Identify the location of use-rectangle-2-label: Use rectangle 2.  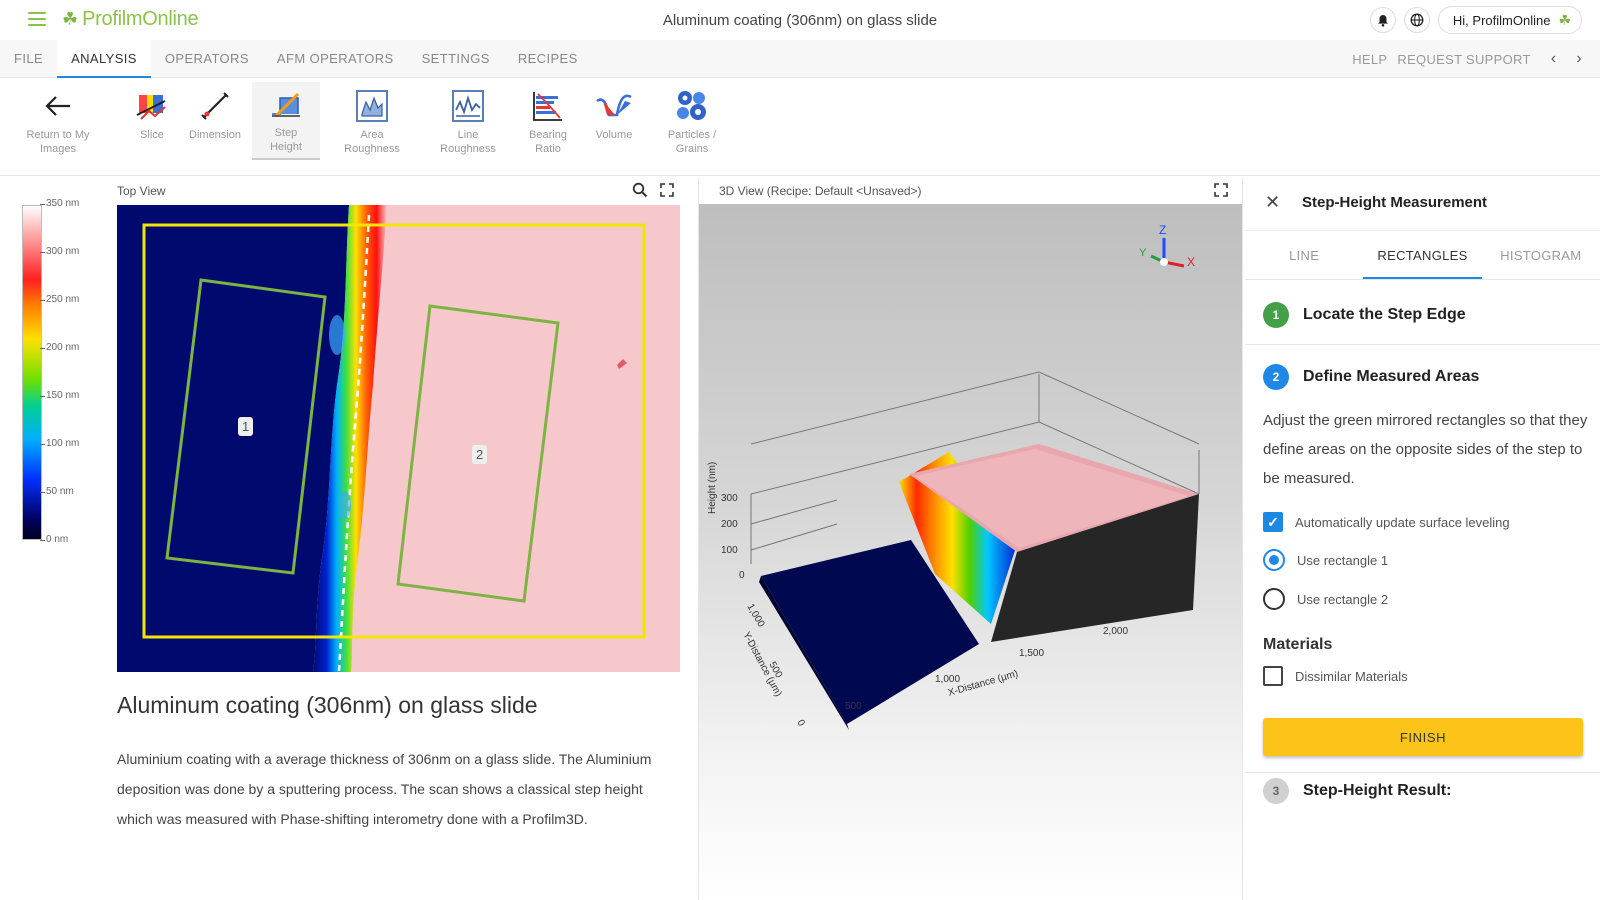
(1343, 599).